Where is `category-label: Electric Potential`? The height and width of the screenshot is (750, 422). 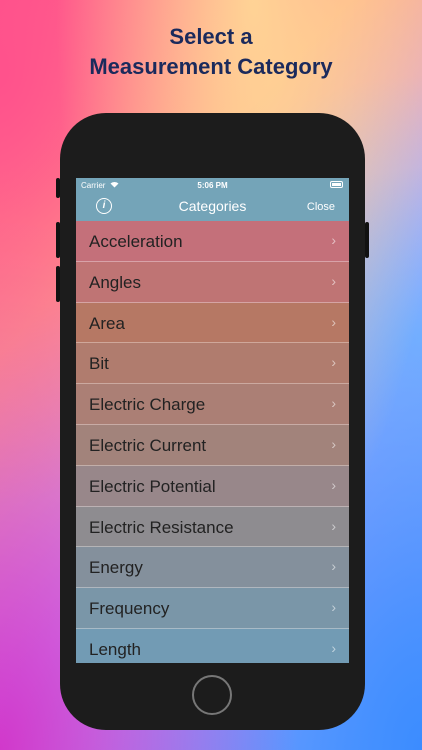 category-label: Electric Potential is located at coordinates (152, 486).